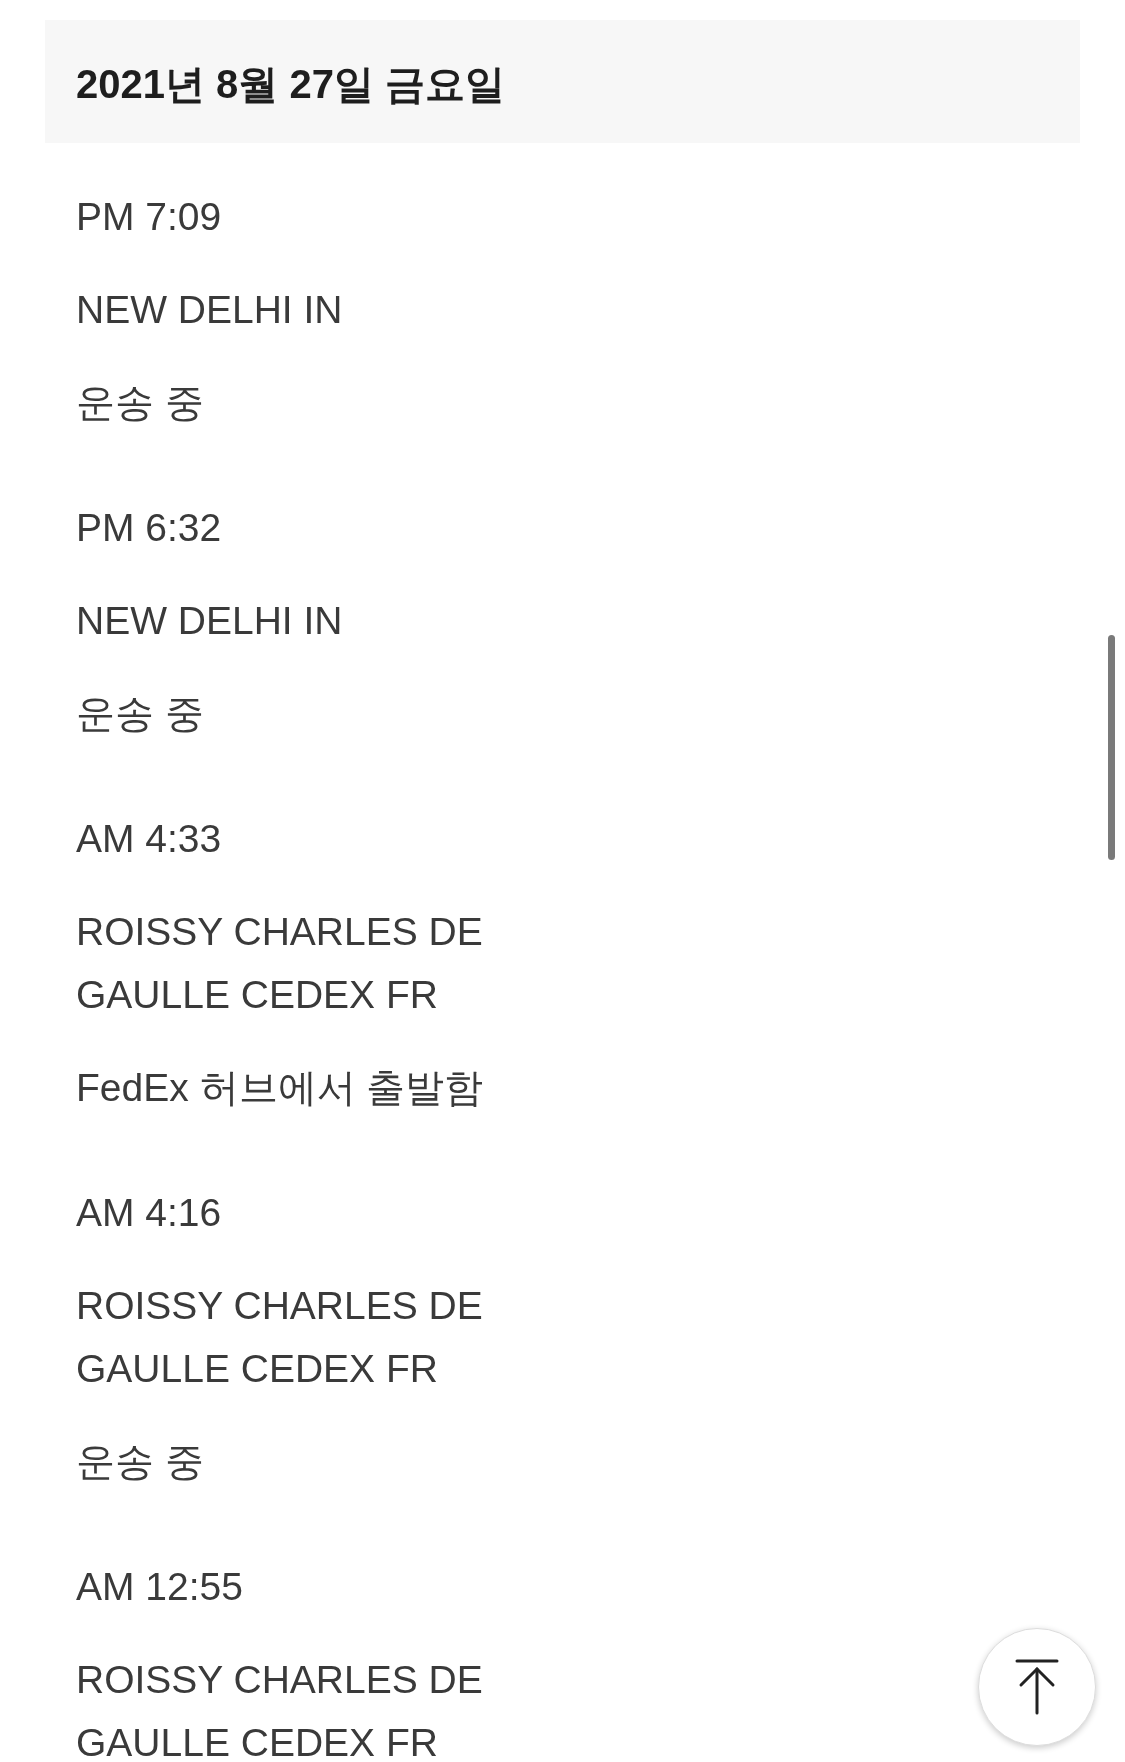  Describe the element at coordinates (149, 217) in the screenshot. I see `event-time: PM 7:09` at that location.